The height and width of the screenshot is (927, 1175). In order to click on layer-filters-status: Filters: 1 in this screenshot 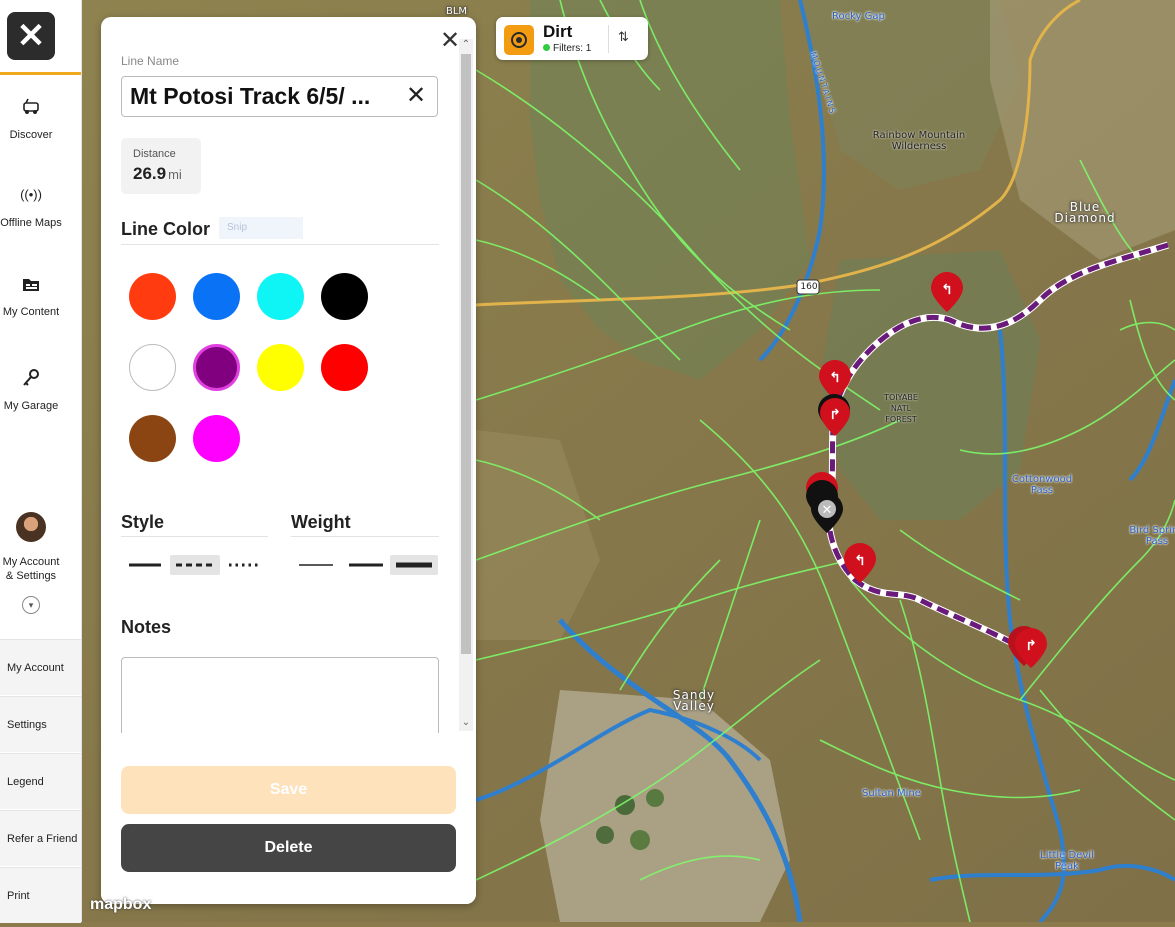, I will do `click(567, 48)`.